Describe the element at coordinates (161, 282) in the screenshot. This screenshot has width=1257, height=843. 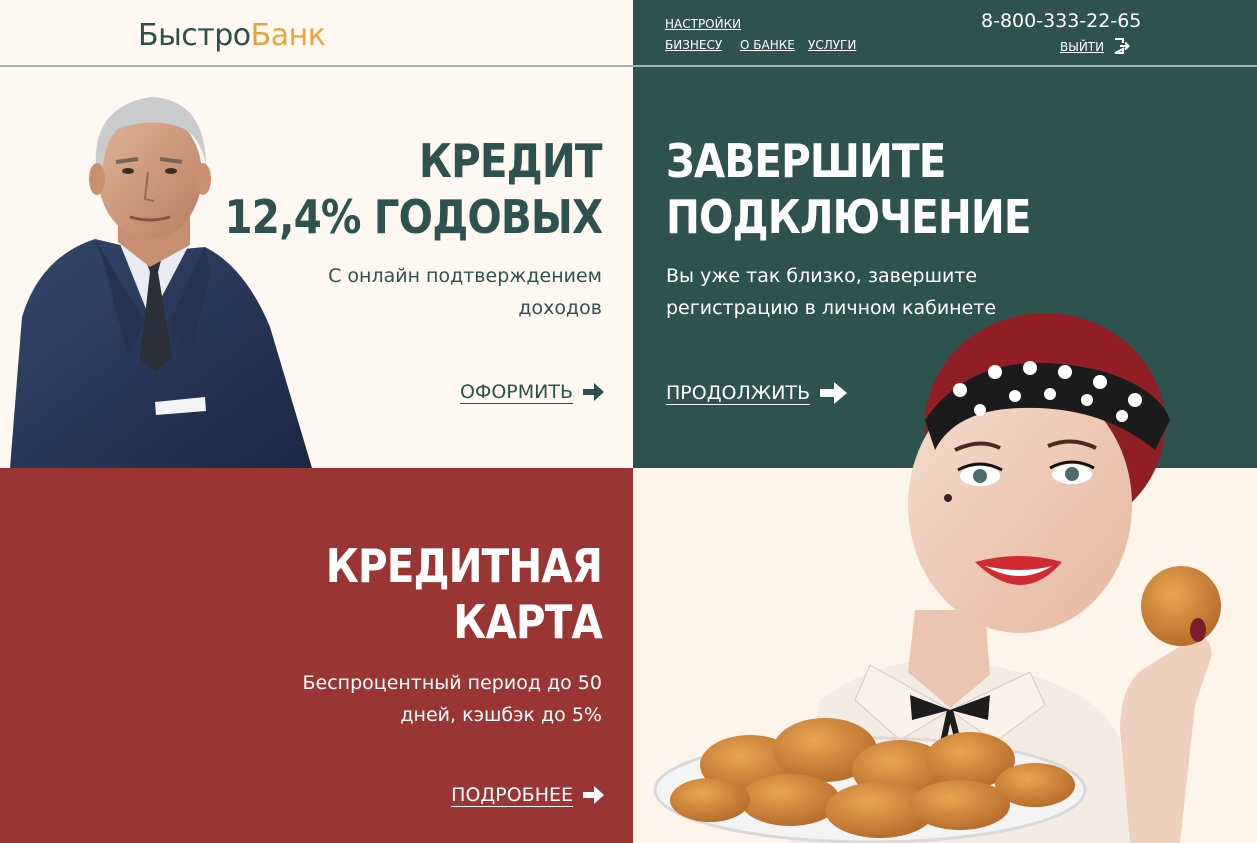
I see `businessman-photo` at that location.